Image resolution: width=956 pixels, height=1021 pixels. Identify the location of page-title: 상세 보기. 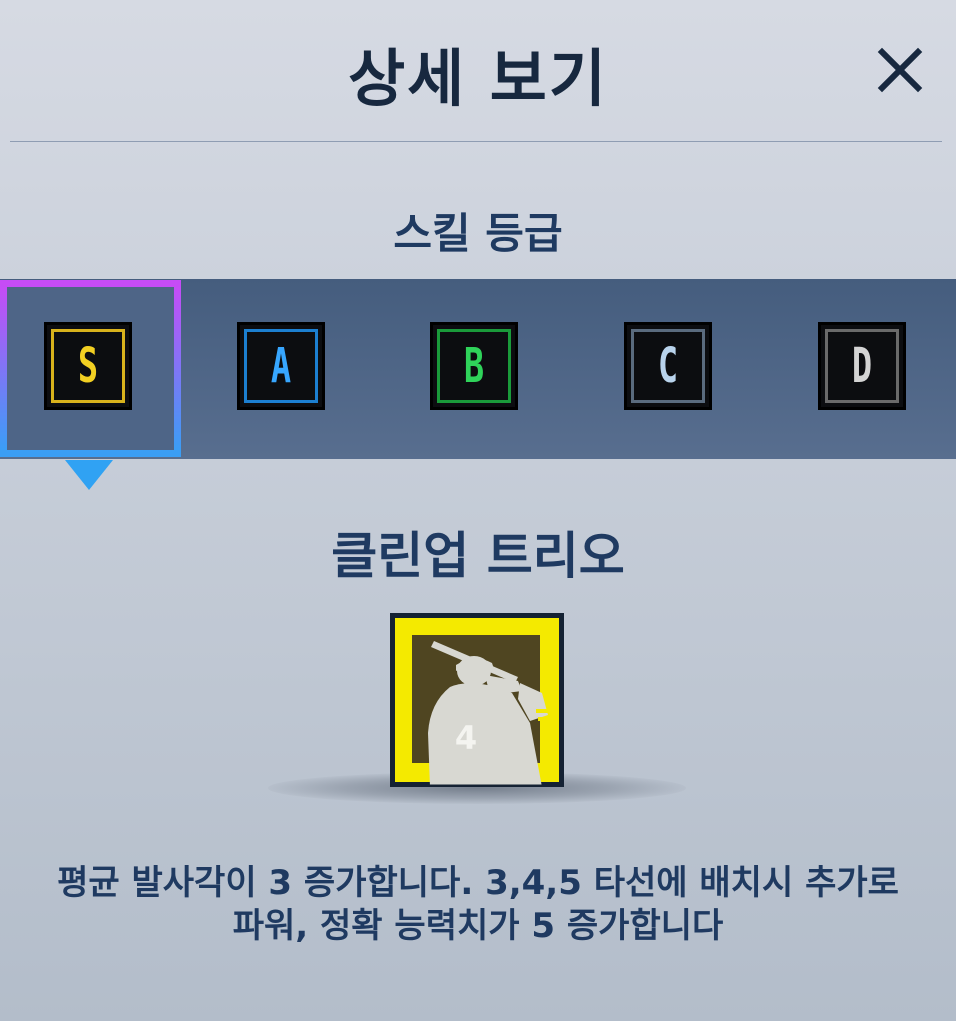
(478, 78).